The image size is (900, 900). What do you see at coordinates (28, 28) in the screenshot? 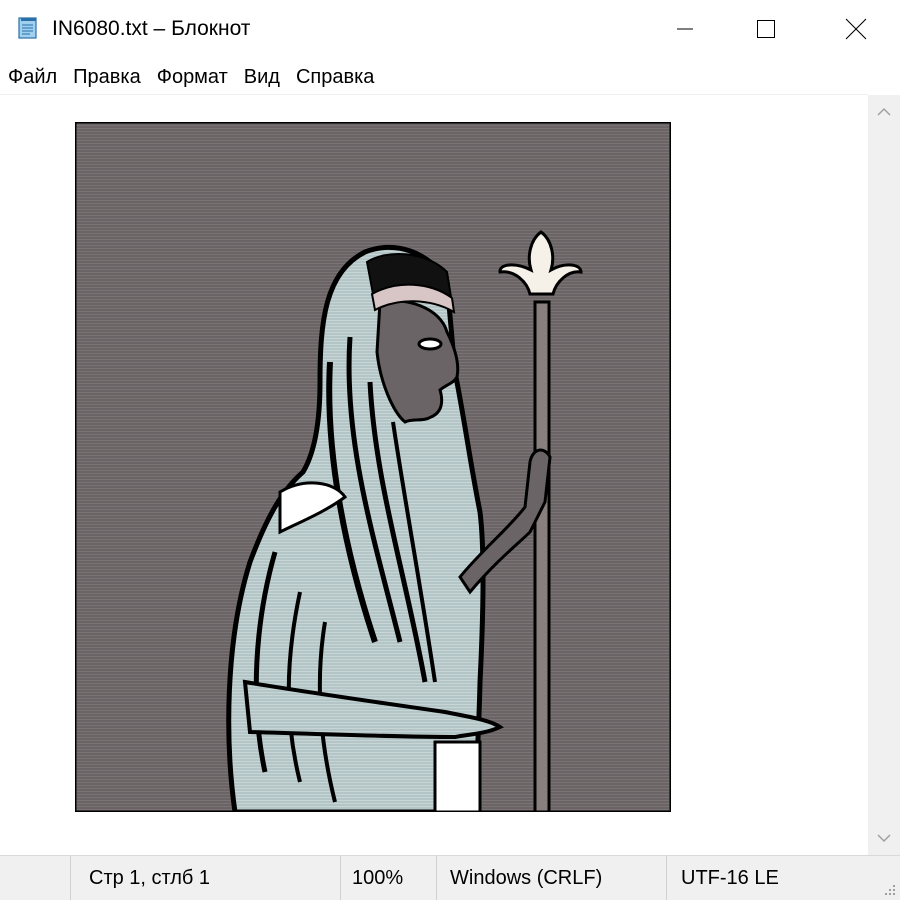
I see `notepad-icon` at bounding box center [28, 28].